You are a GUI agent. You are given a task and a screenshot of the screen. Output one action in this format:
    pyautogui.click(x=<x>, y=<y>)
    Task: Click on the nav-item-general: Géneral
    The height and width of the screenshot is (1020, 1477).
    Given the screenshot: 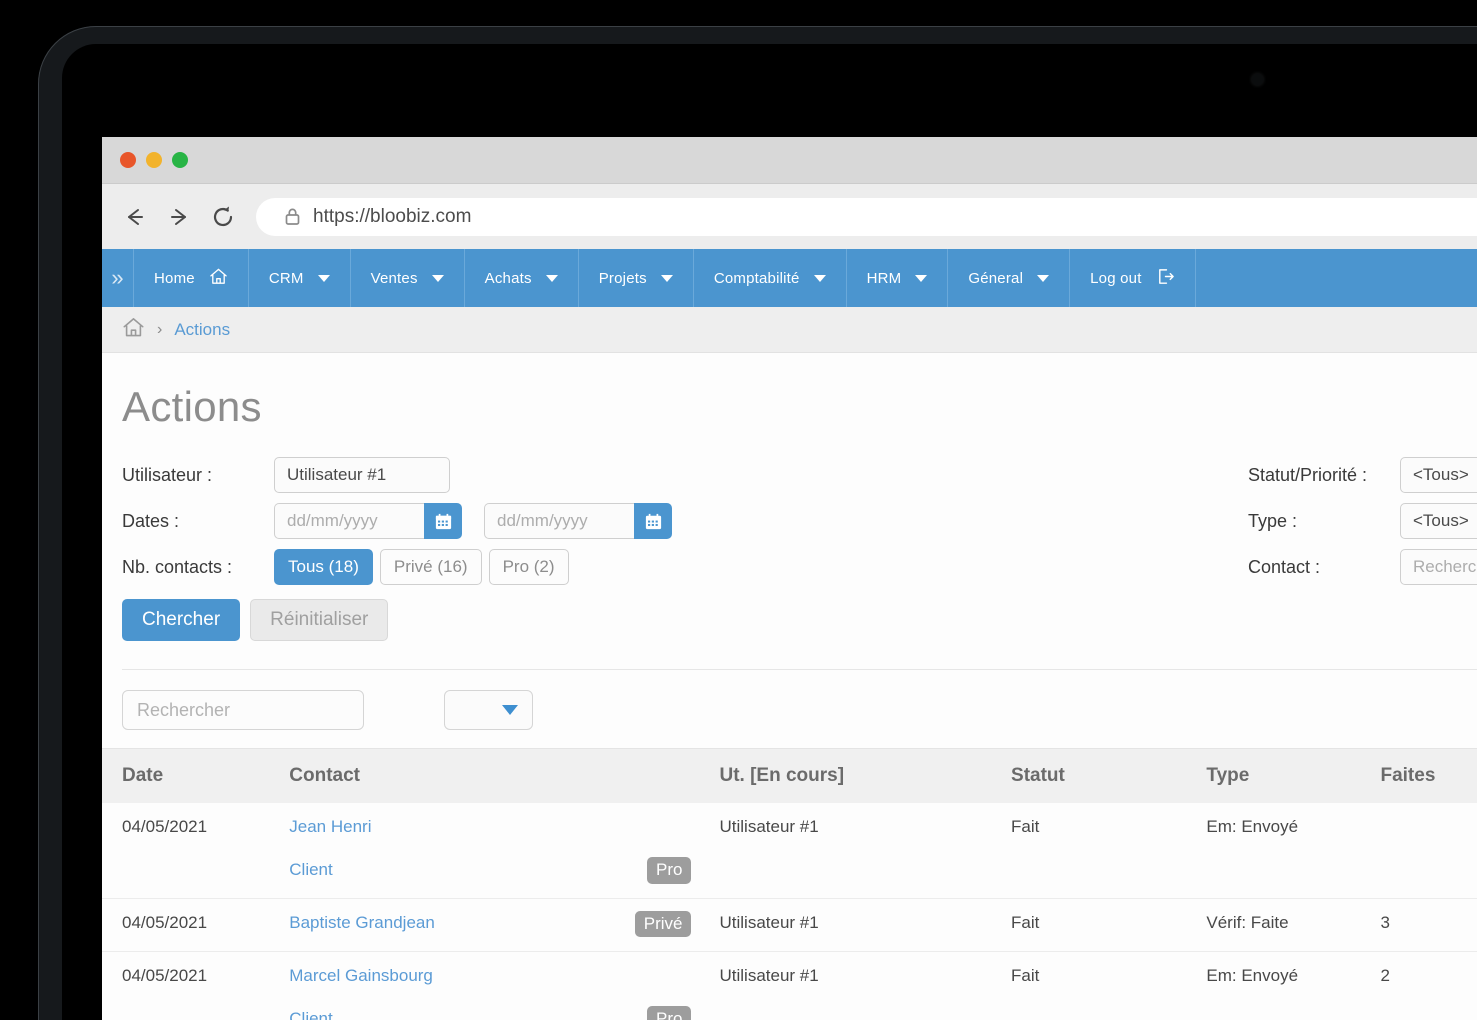 What is the action you would take?
    pyautogui.click(x=1009, y=278)
    